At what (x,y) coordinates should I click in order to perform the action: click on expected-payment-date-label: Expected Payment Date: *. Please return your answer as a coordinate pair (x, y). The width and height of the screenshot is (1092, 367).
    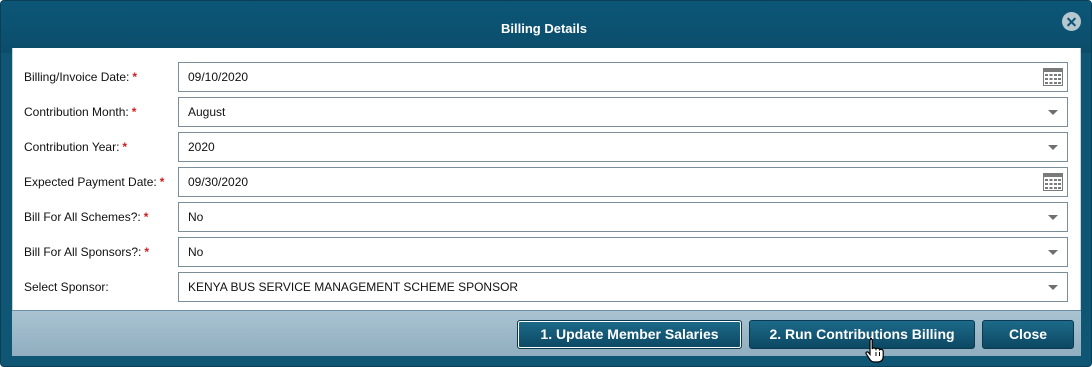
    Looking at the image, I should click on (94, 182).